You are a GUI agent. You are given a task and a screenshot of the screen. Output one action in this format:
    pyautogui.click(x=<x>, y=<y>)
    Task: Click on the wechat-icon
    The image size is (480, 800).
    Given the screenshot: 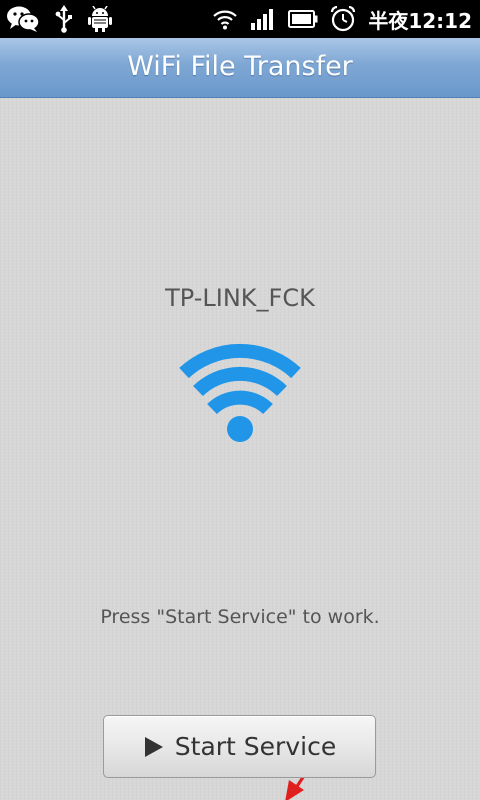 What is the action you would take?
    pyautogui.click(x=23, y=19)
    